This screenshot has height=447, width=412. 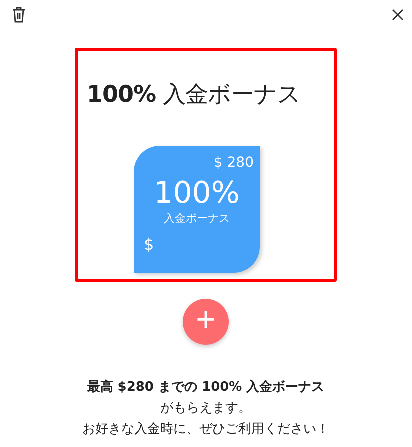 I want to click on close-icon, so click(x=398, y=15).